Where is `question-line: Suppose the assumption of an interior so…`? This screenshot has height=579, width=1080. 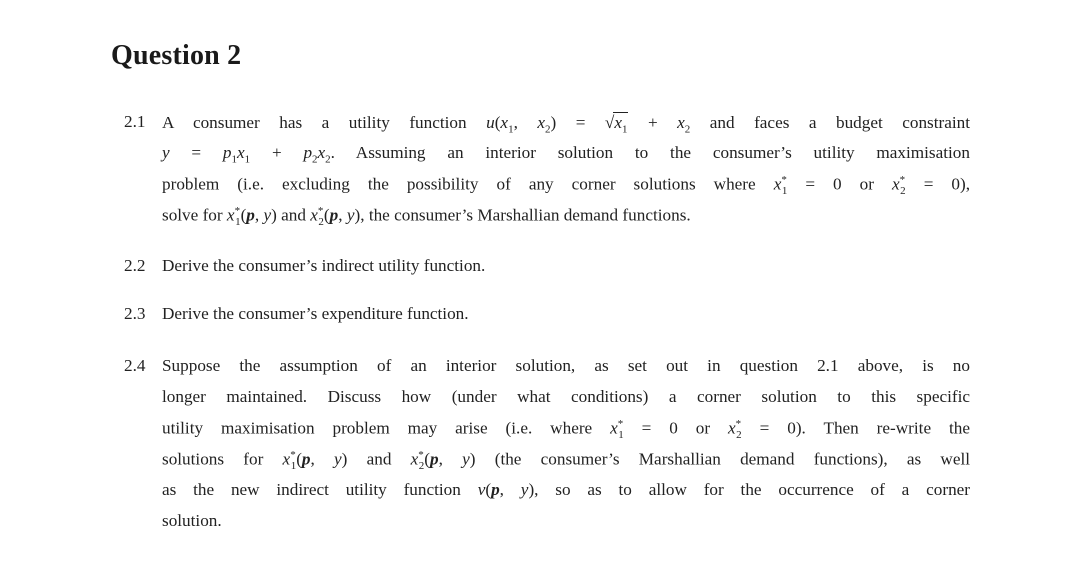
question-line: Suppose the assumption of an interior so… is located at coordinates (566, 365).